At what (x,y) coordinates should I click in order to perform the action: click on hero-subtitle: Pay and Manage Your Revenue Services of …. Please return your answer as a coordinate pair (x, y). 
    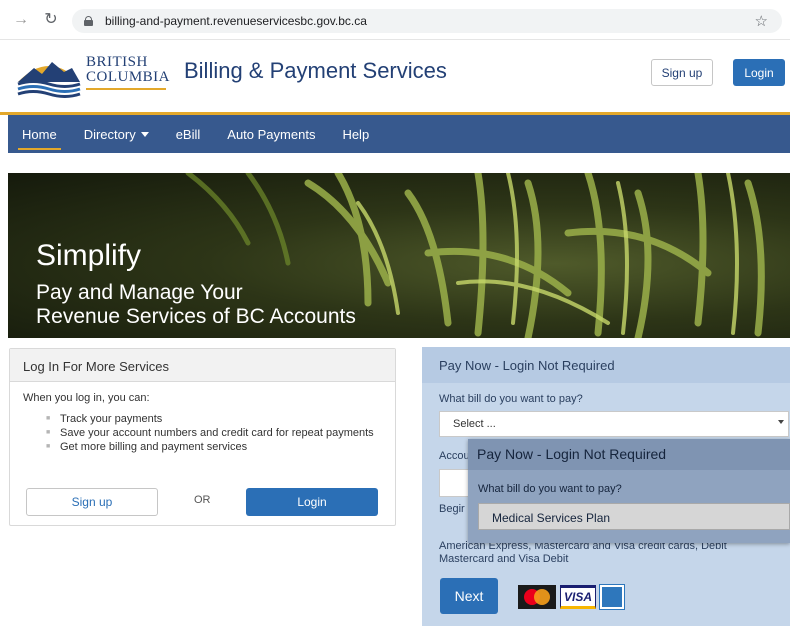
    Looking at the image, I should click on (196, 305).